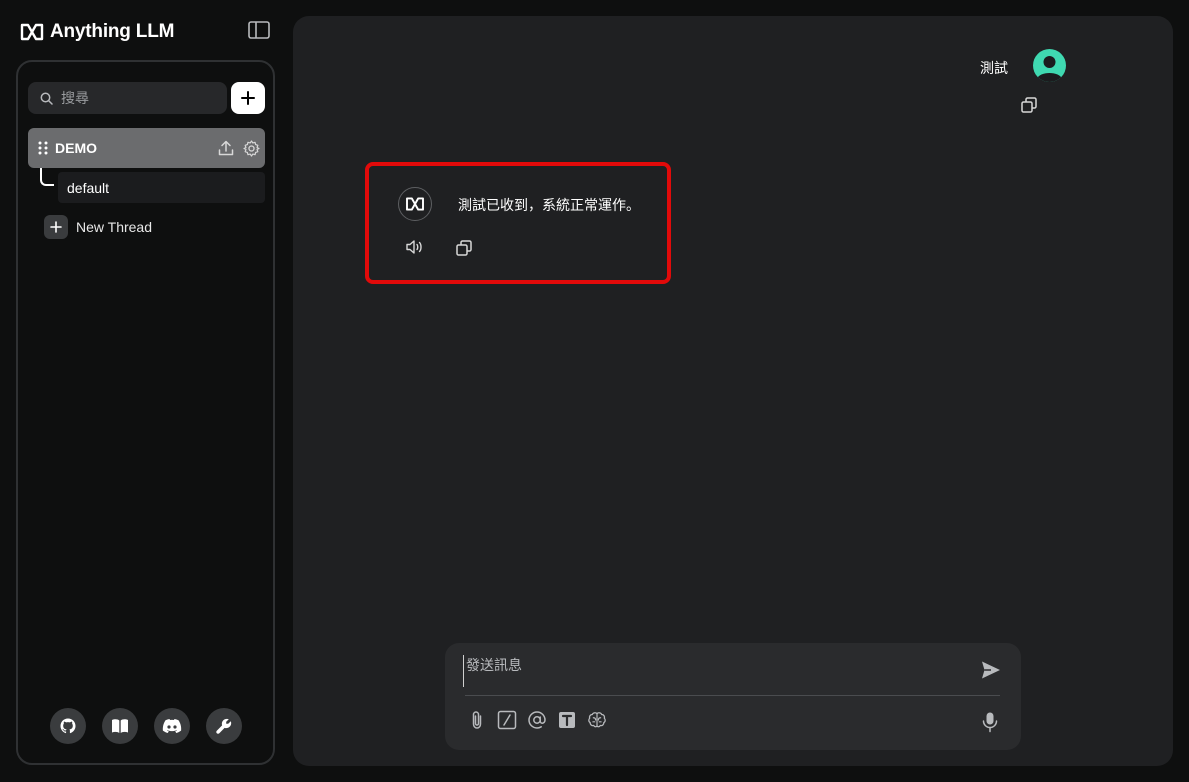 The height and width of the screenshot is (782, 1189). I want to click on at-sign-icon, so click(537, 720).